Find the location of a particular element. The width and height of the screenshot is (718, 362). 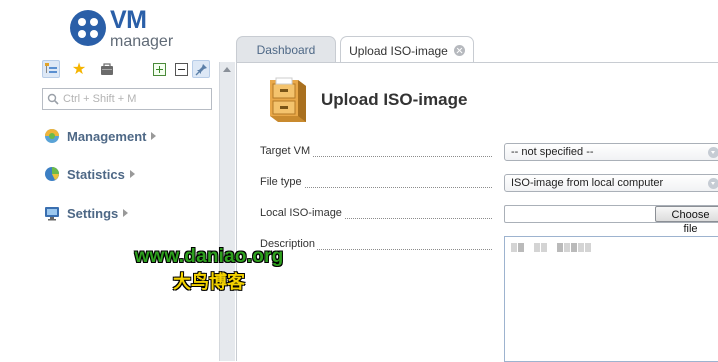

target-vm-label: Target VM is located at coordinates (286, 151).